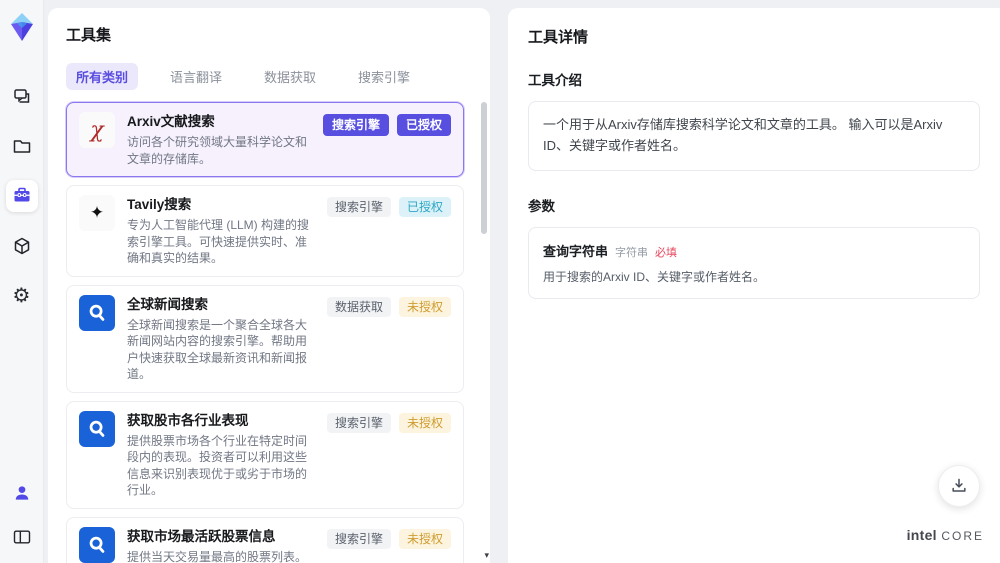 The image size is (1000, 563). Describe the element at coordinates (576, 251) in the screenshot. I see `param-name: 查询字符串` at that location.